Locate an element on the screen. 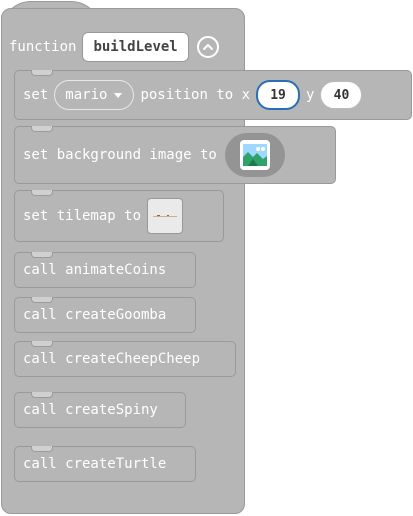 The height and width of the screenshot is (516, 413). set-tilemap-block: set tilemap to is located at coordinates (119, 216).